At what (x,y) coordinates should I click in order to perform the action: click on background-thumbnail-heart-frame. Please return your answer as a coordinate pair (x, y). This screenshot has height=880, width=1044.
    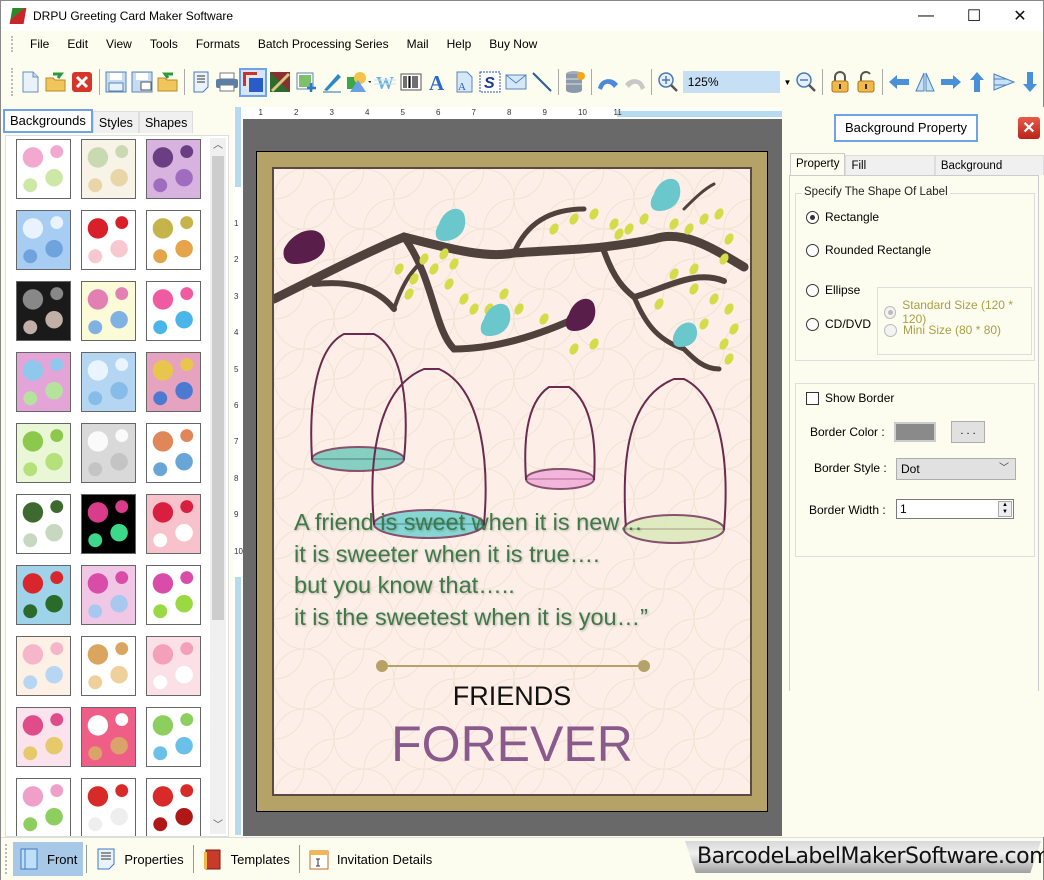
    Looking at the image, I should click on (108, 737).